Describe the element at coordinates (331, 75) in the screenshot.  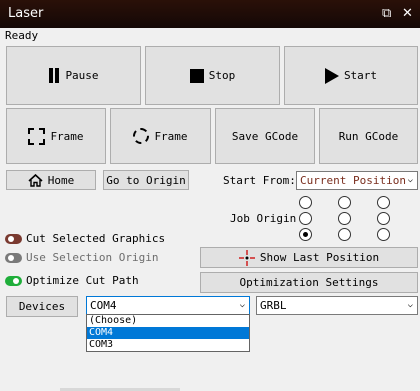
I see `play-icon` at that location.